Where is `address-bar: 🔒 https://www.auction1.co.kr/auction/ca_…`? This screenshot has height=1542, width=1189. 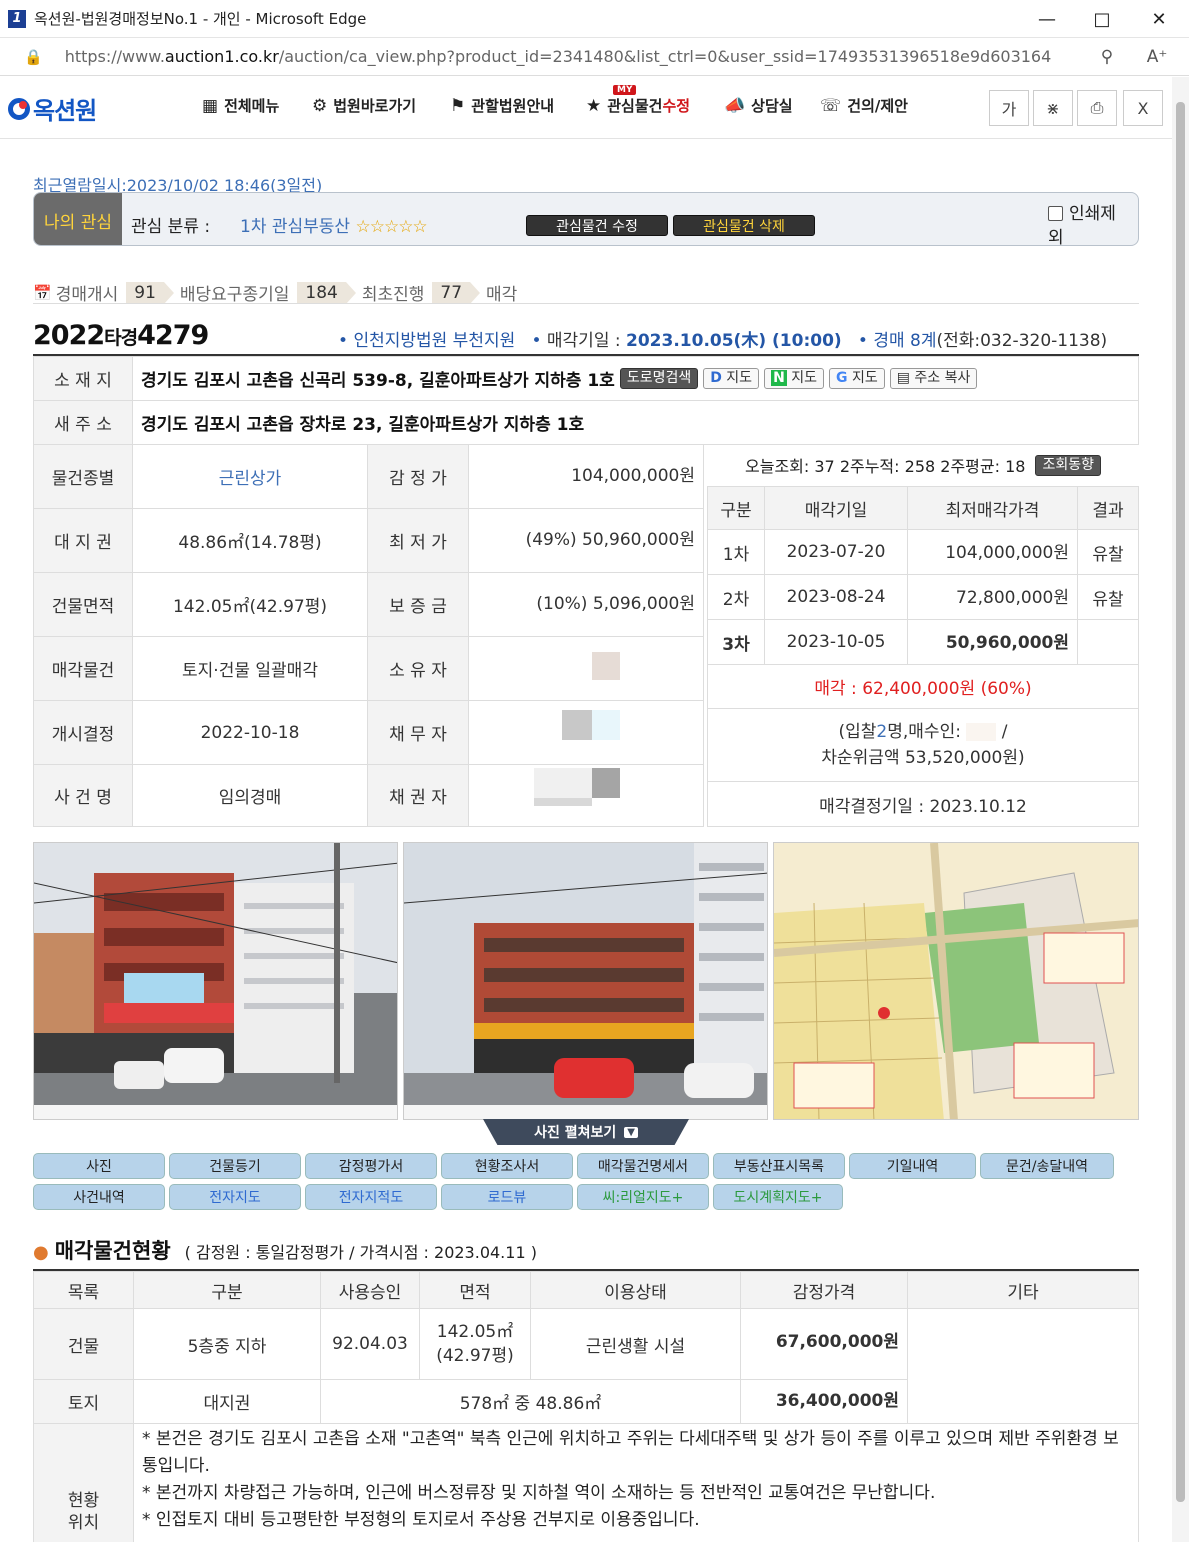 address-bar: 🔒 https://www.auction1.co.kr/auction/ca_… is located at coordinates (594, 57).